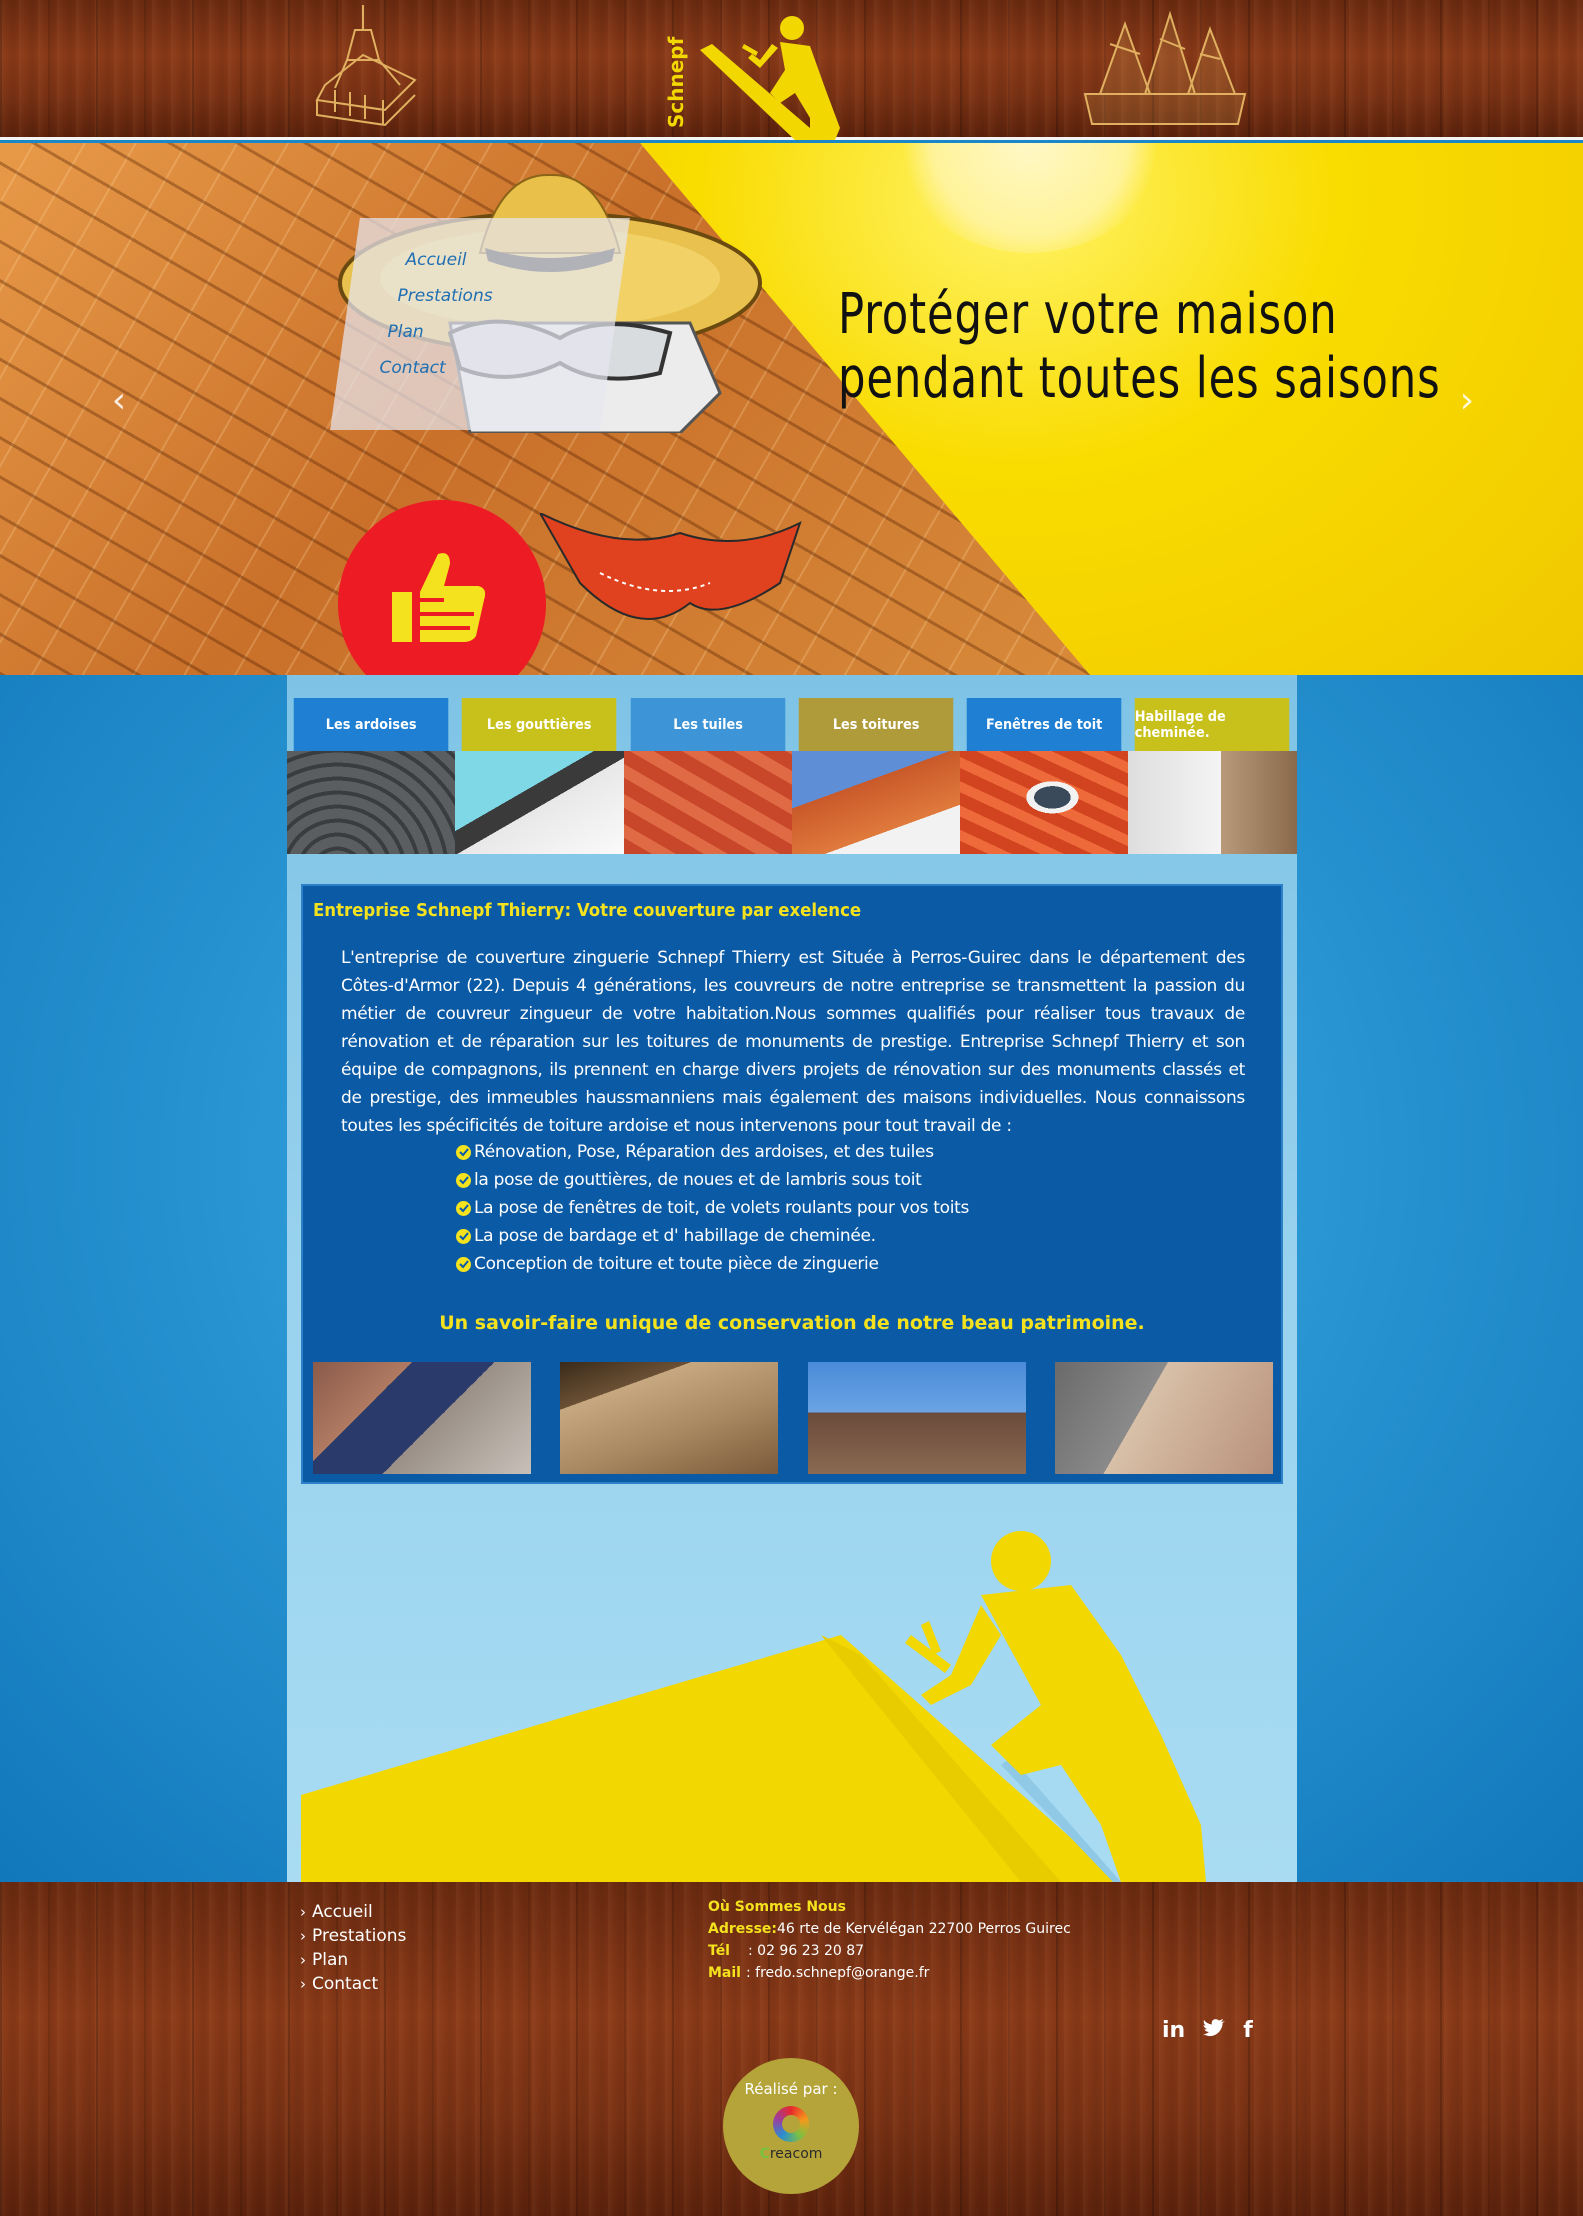 The height and width of the screenshot is (2216, 1583). I want to click on twitter-icon, so click(1214, 2030).